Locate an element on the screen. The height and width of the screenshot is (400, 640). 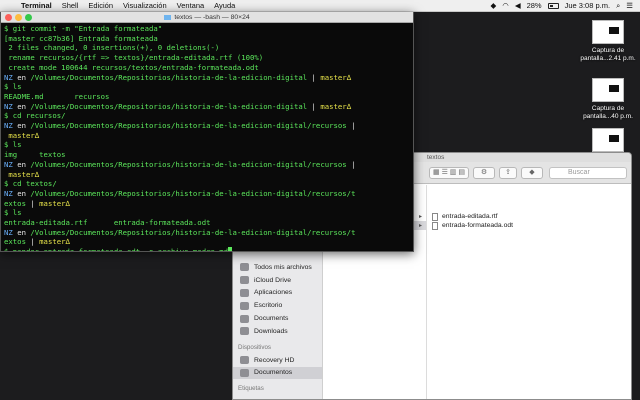
terminal-line: $ ls is located at coordinates (207, 213).